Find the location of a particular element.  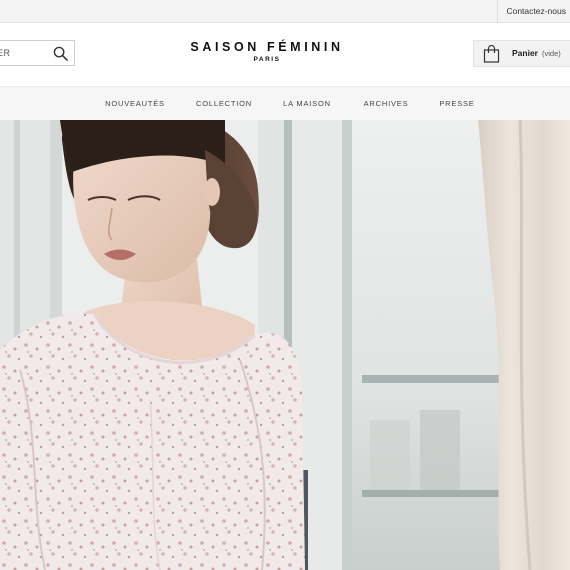

site-logo: SAISON FÉMININ PARIS is located at coordinates (267, 51).